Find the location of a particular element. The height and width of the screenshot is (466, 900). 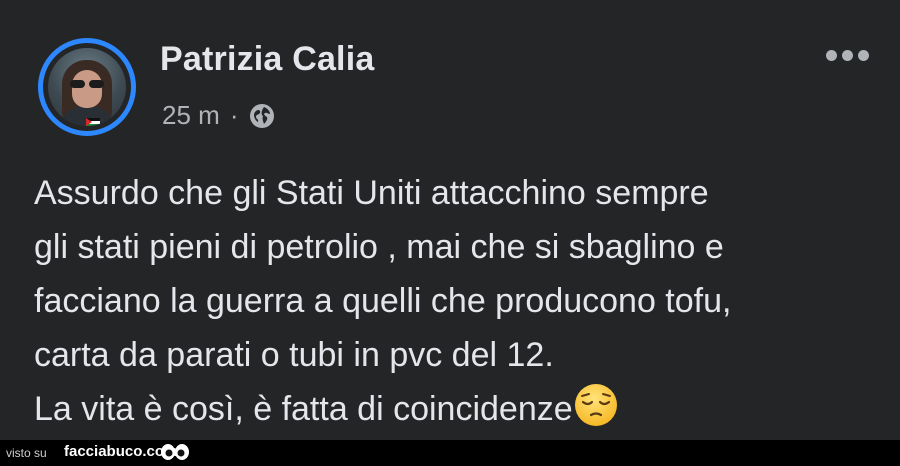

post-timestamp: 25 m is located at coordinates (191, 115).